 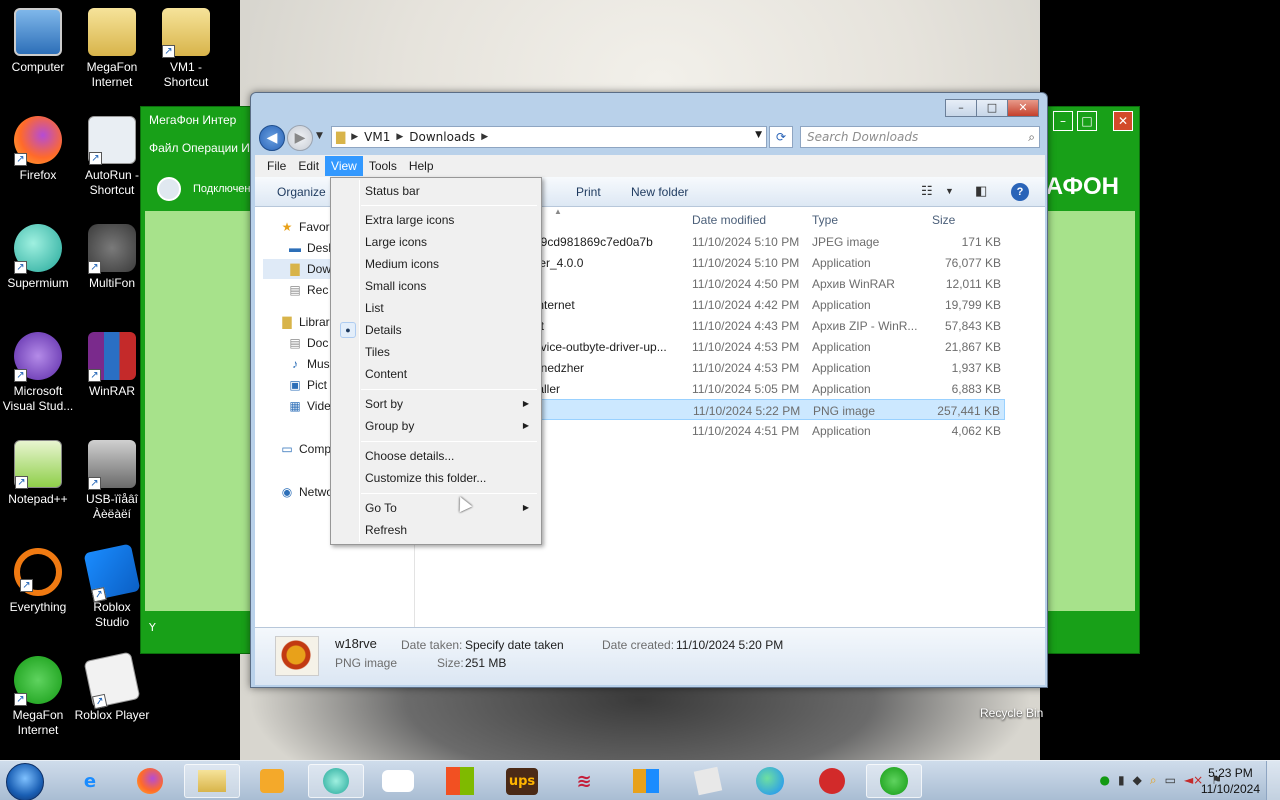 What do you see at coordinates (436, 404) in the screenshot?
I see `menu-item-sort-by: Sort by ▶` at bounding box center [436, 404].